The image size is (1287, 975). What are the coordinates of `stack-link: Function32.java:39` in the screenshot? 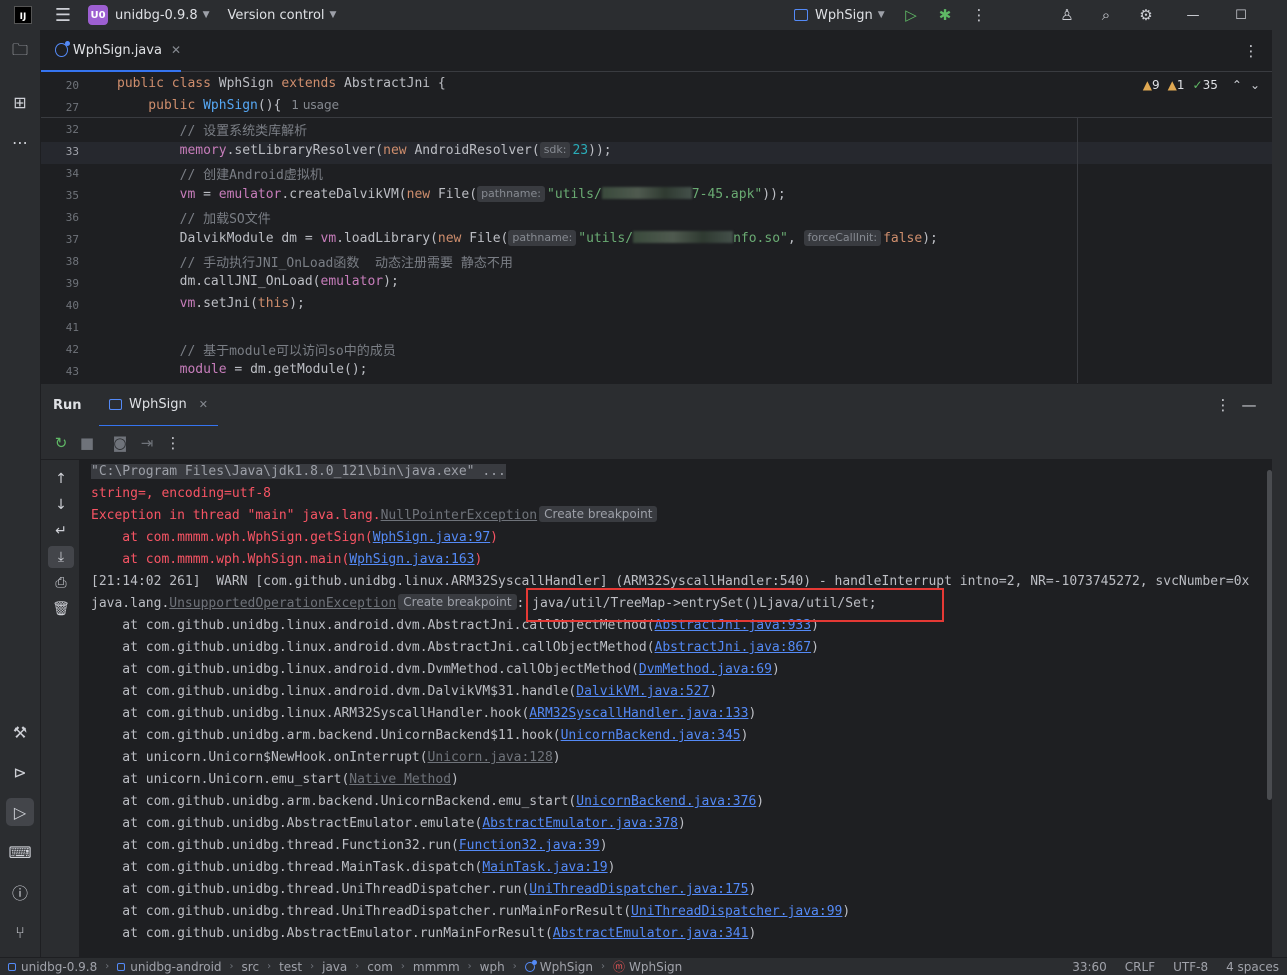 It's located at (529, 845).